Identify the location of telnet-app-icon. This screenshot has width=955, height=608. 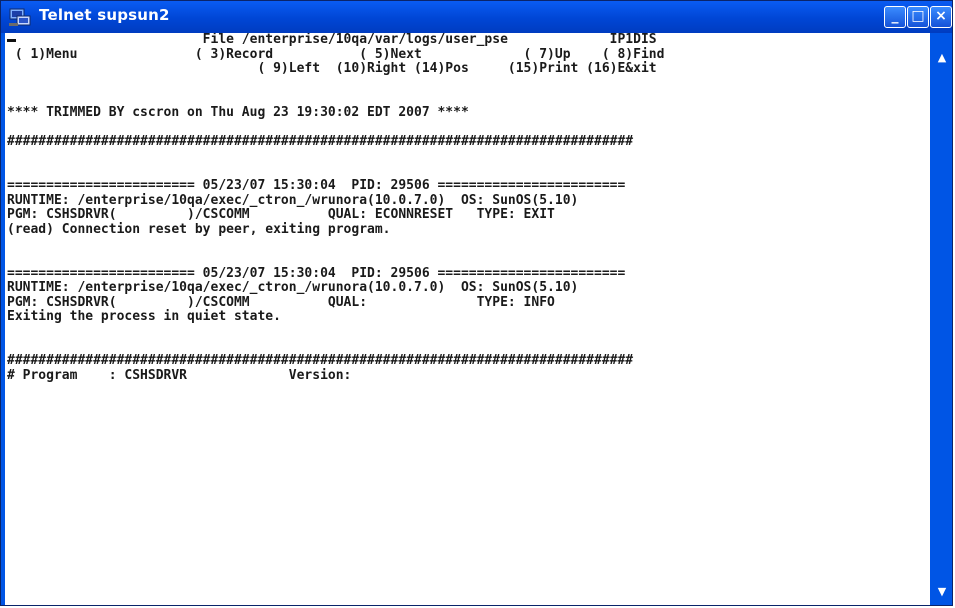
(20, 17).